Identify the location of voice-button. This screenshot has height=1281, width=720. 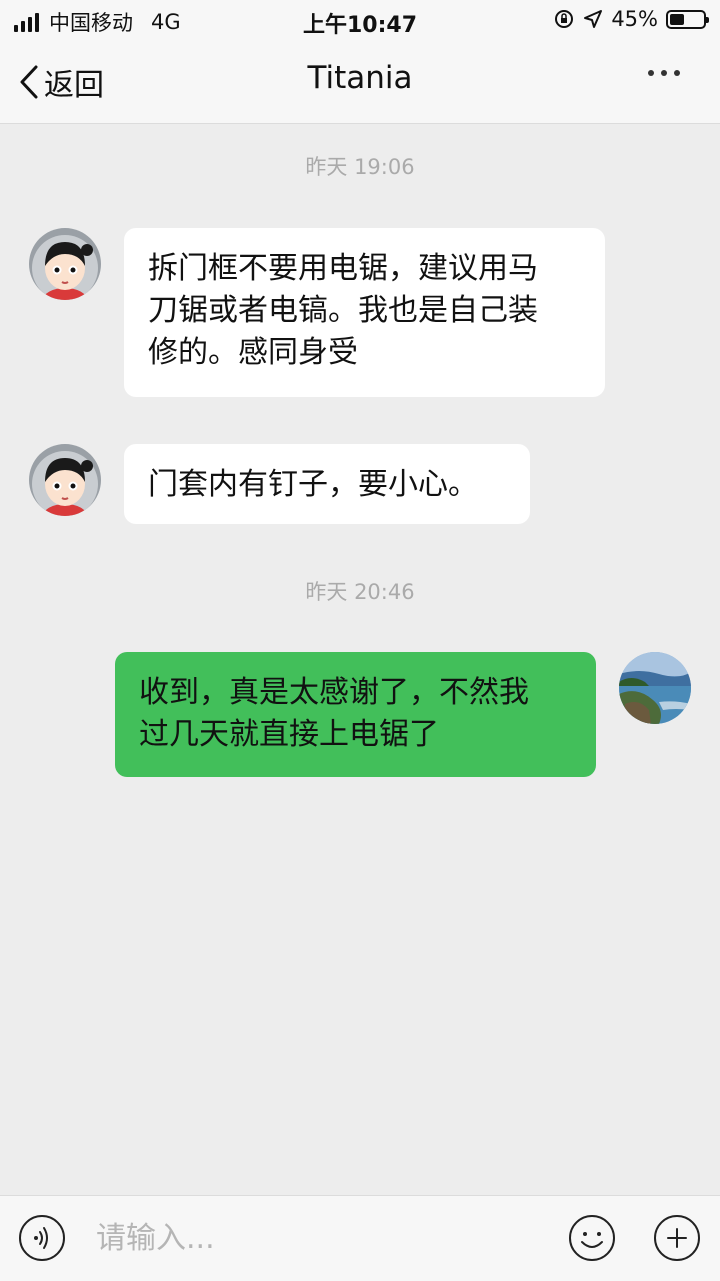
(42, 1238).